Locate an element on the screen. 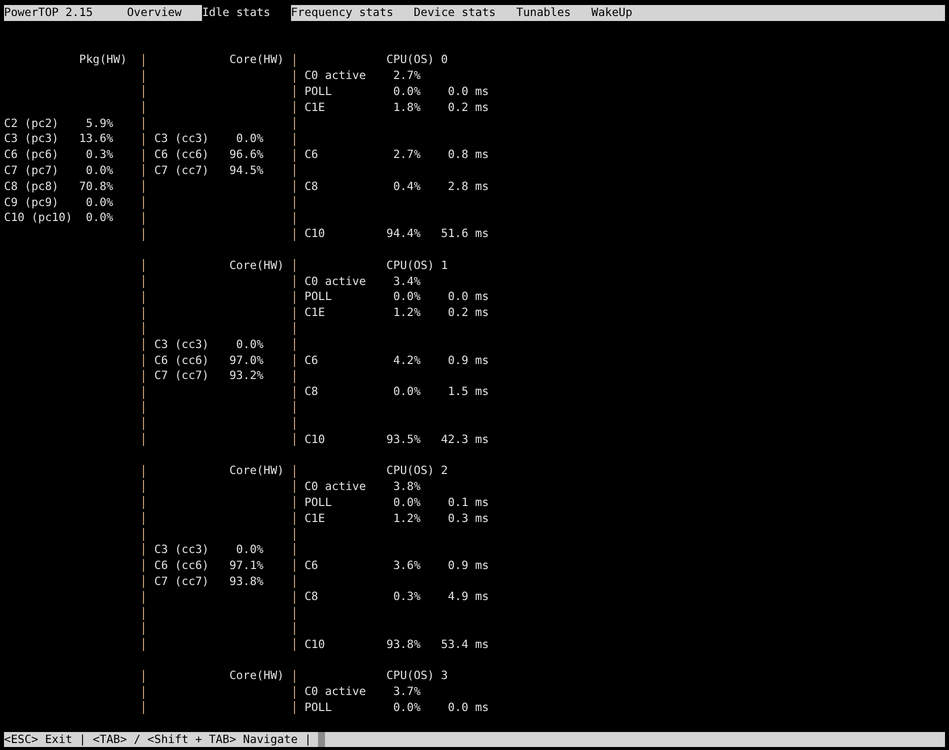  cpu-column-header: CPU(OS) 2 is located at coordinates (417, 471).